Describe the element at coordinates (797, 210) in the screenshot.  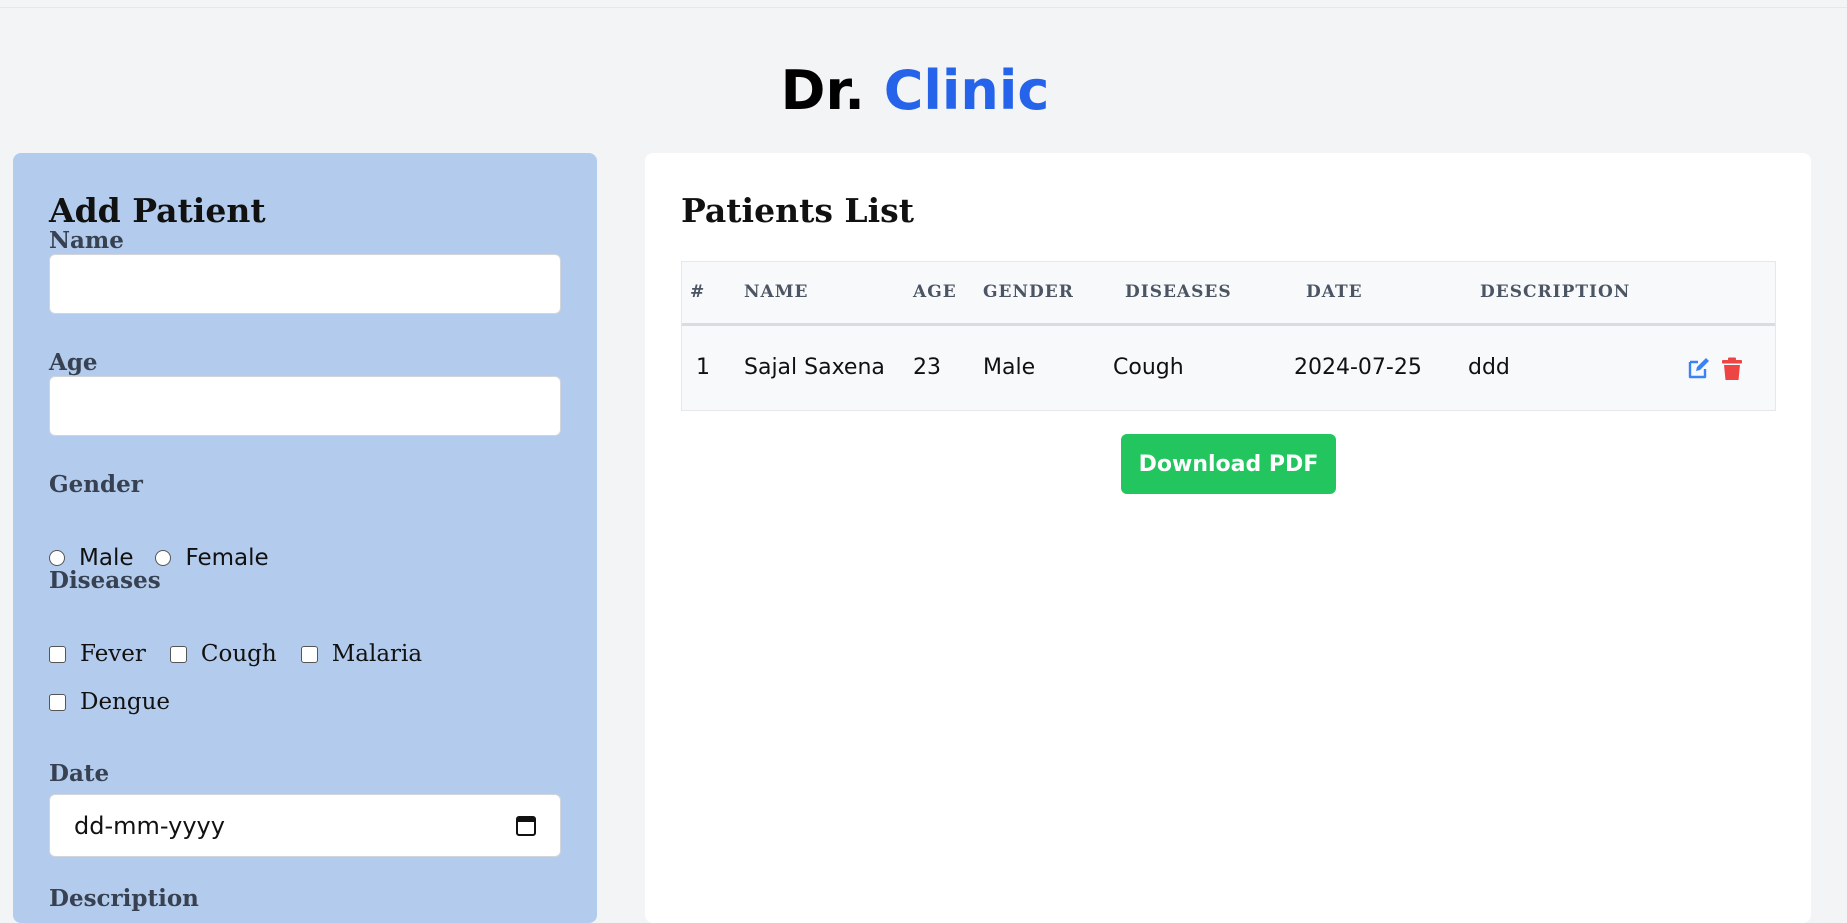
I see `list-heading: Patients List` at that location.